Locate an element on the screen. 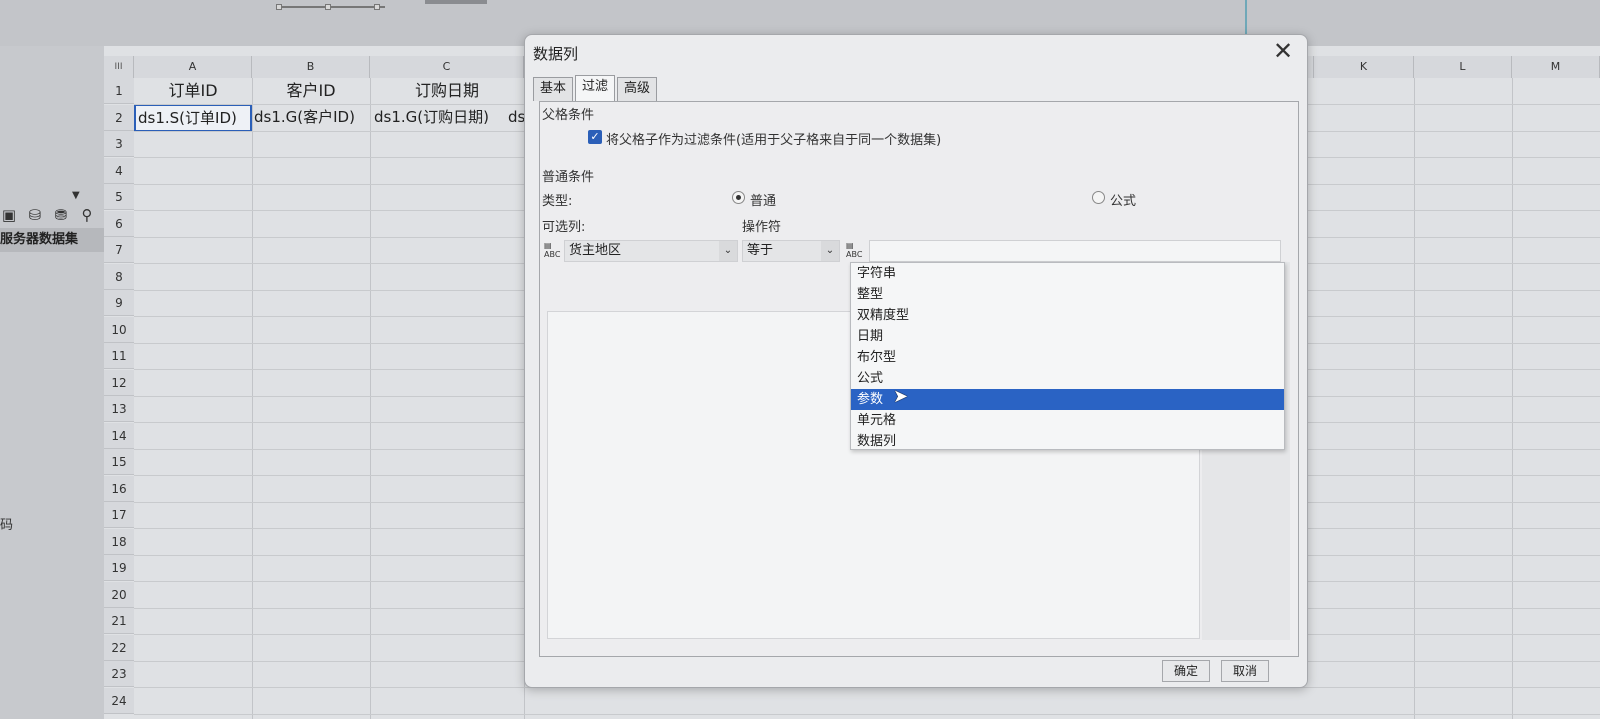 This screenshot has height=719, width=1600. column-header-k: K is located at coordinates (1364, 67).